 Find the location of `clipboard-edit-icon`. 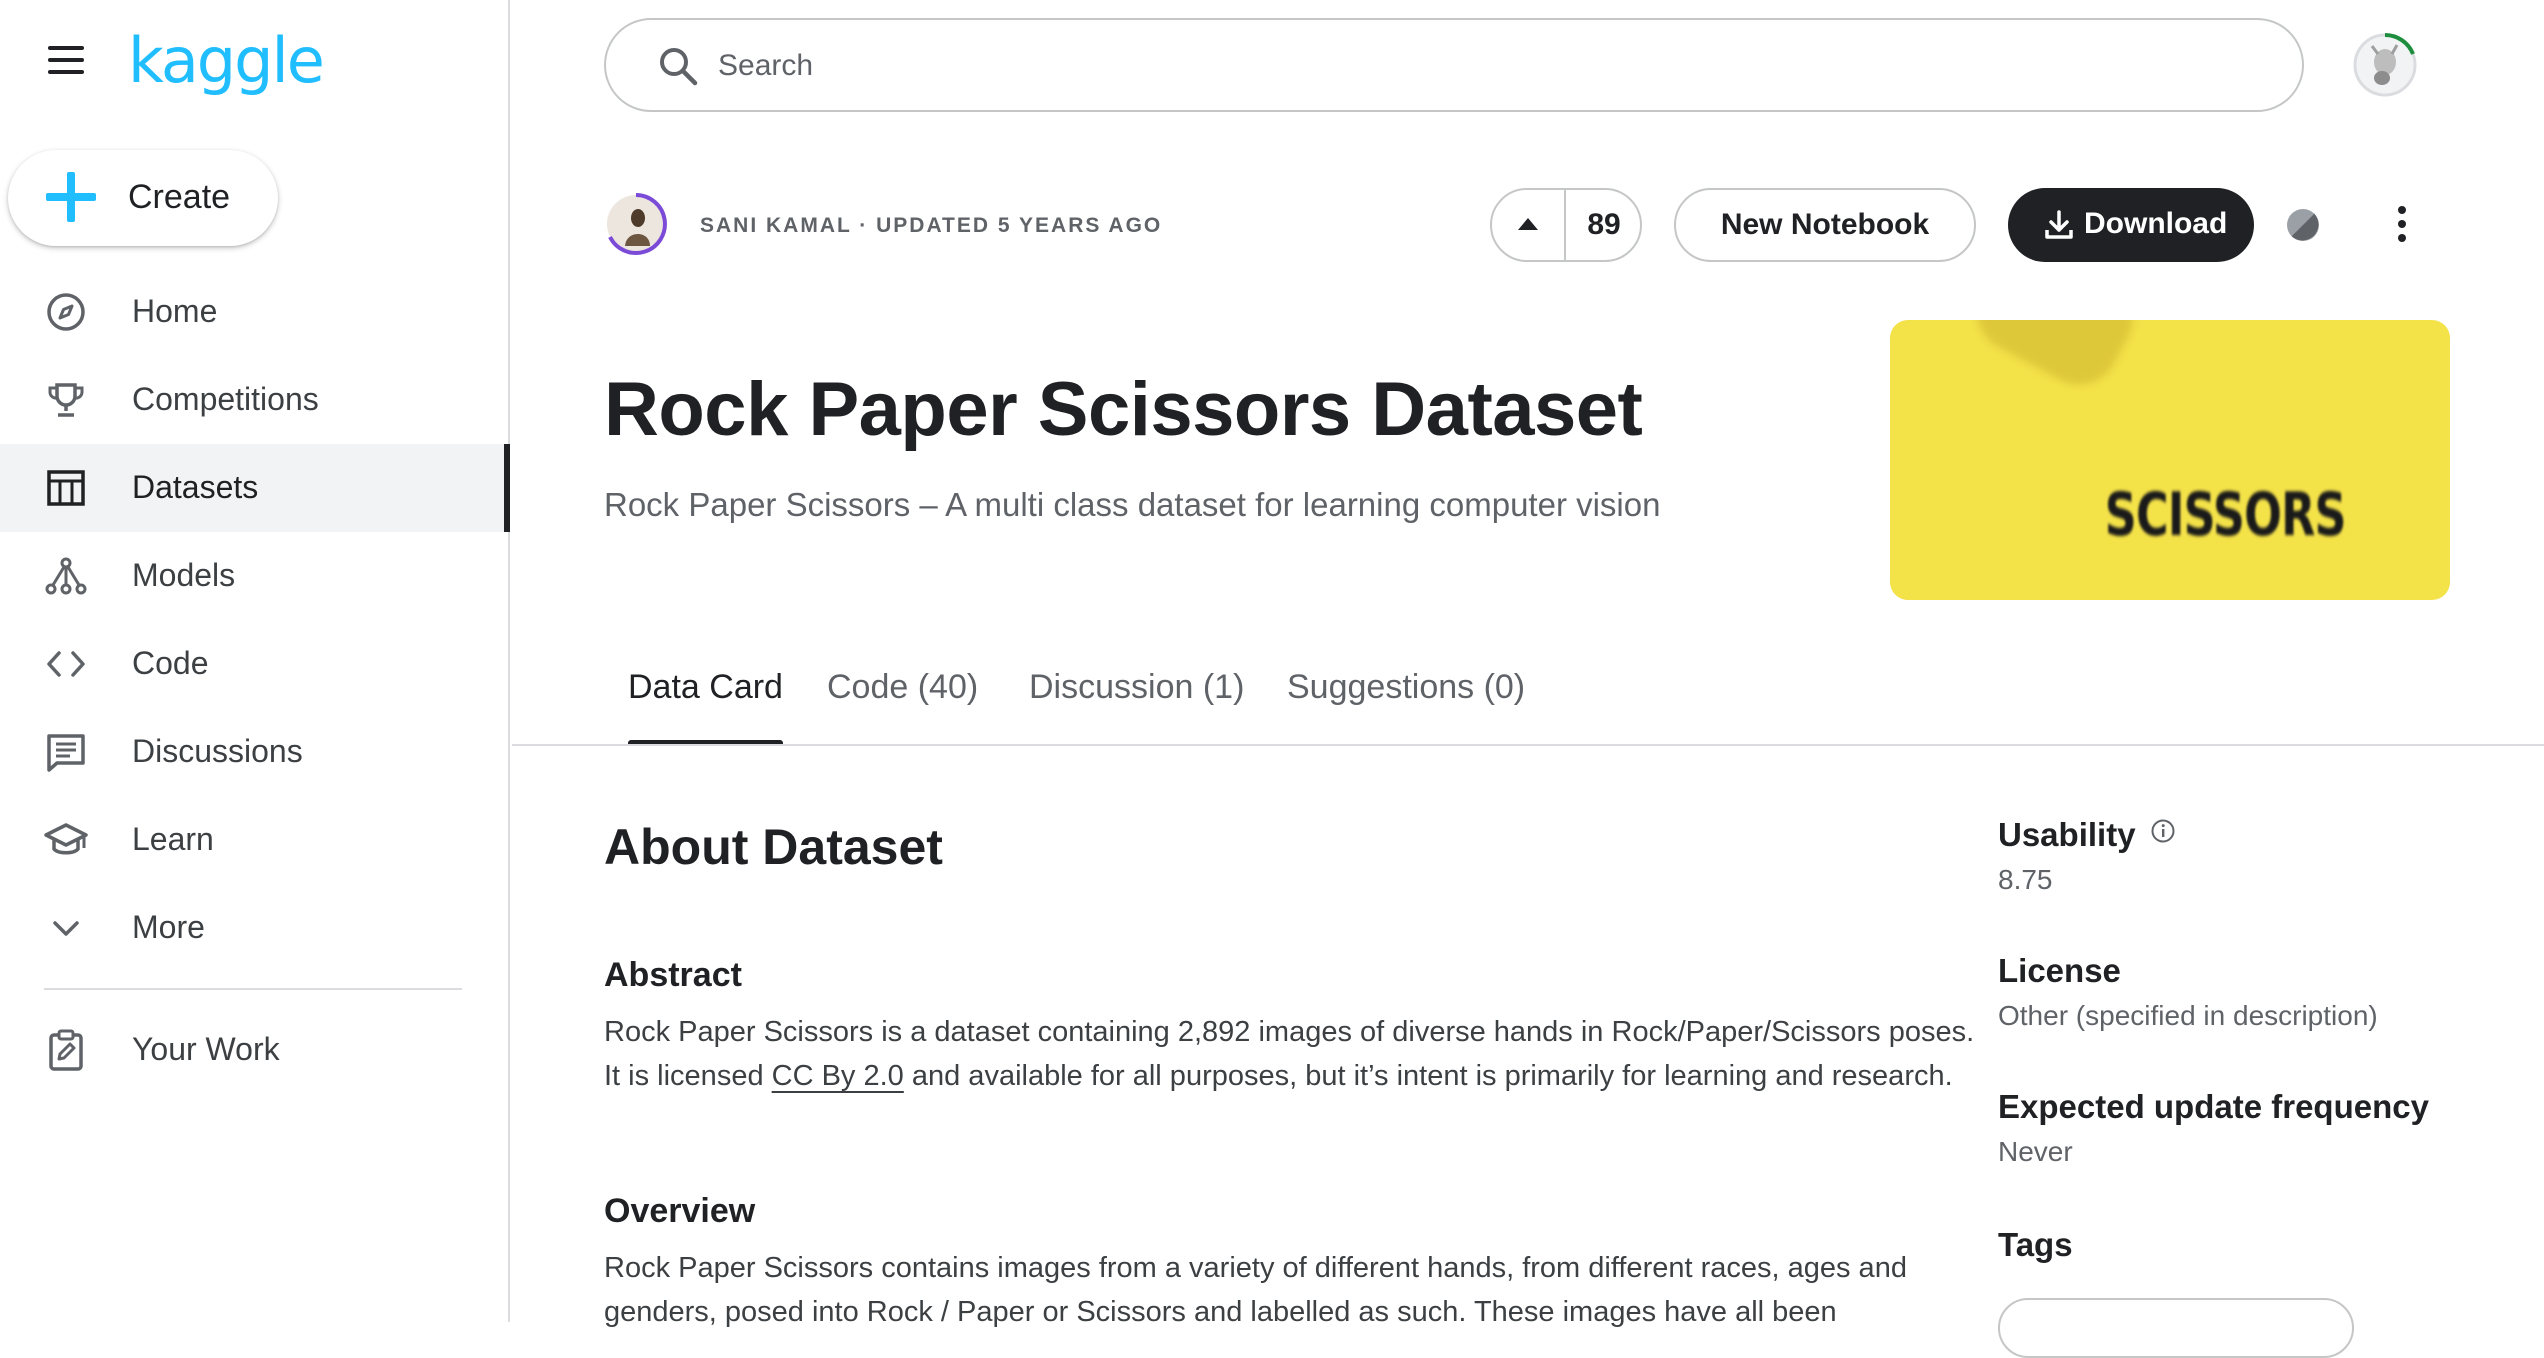

clipboard-edit-icon is located at coordinates (66, 1050).